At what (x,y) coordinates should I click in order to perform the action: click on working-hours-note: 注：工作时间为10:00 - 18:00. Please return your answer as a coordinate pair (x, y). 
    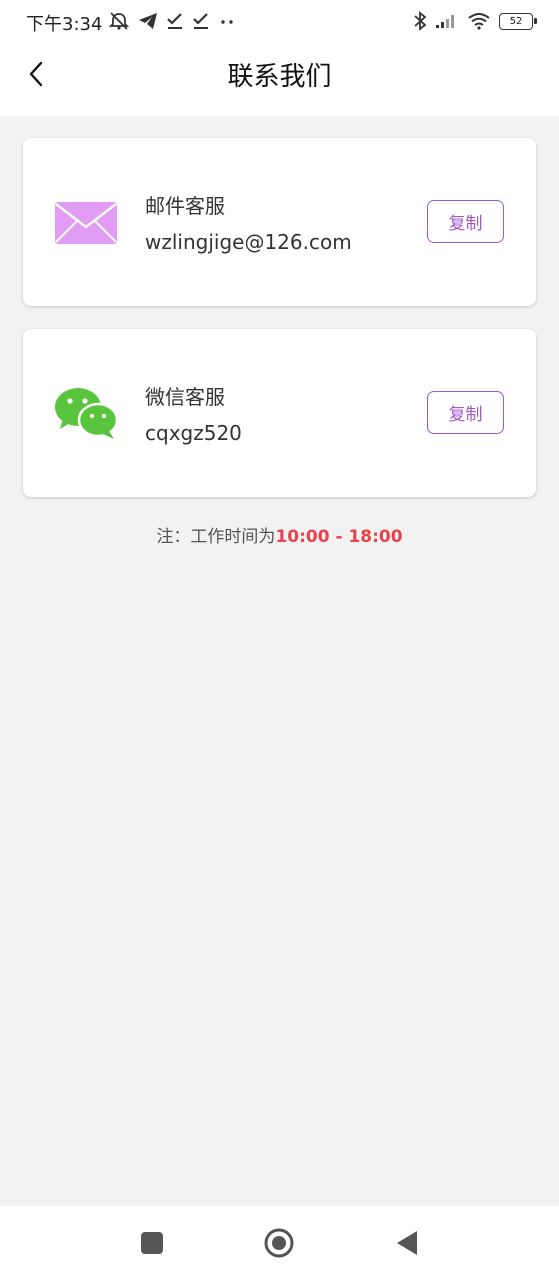
    Looking at the image, I should click on (279, 534).